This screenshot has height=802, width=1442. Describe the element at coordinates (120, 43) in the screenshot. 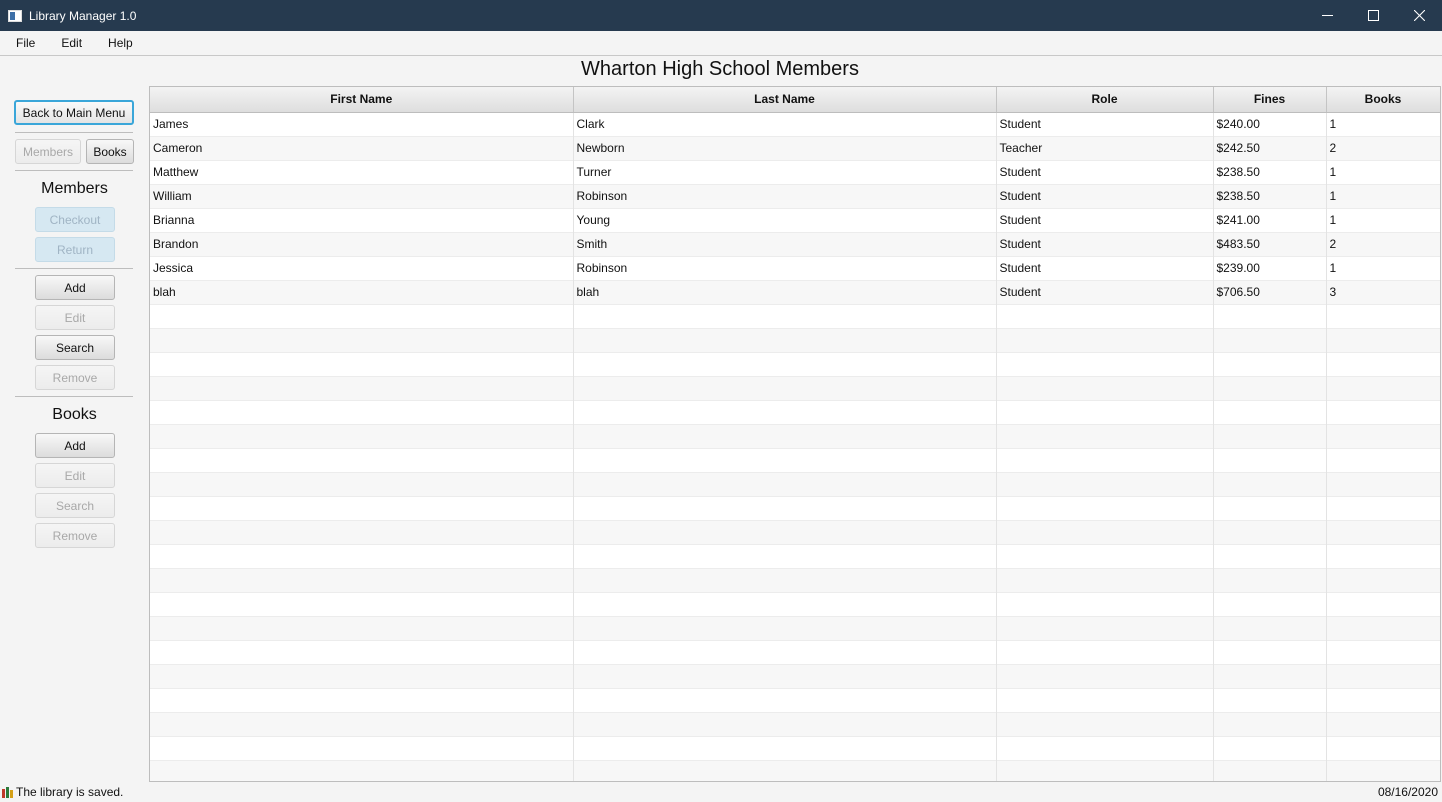

I see `menu-help: Help` at that location.